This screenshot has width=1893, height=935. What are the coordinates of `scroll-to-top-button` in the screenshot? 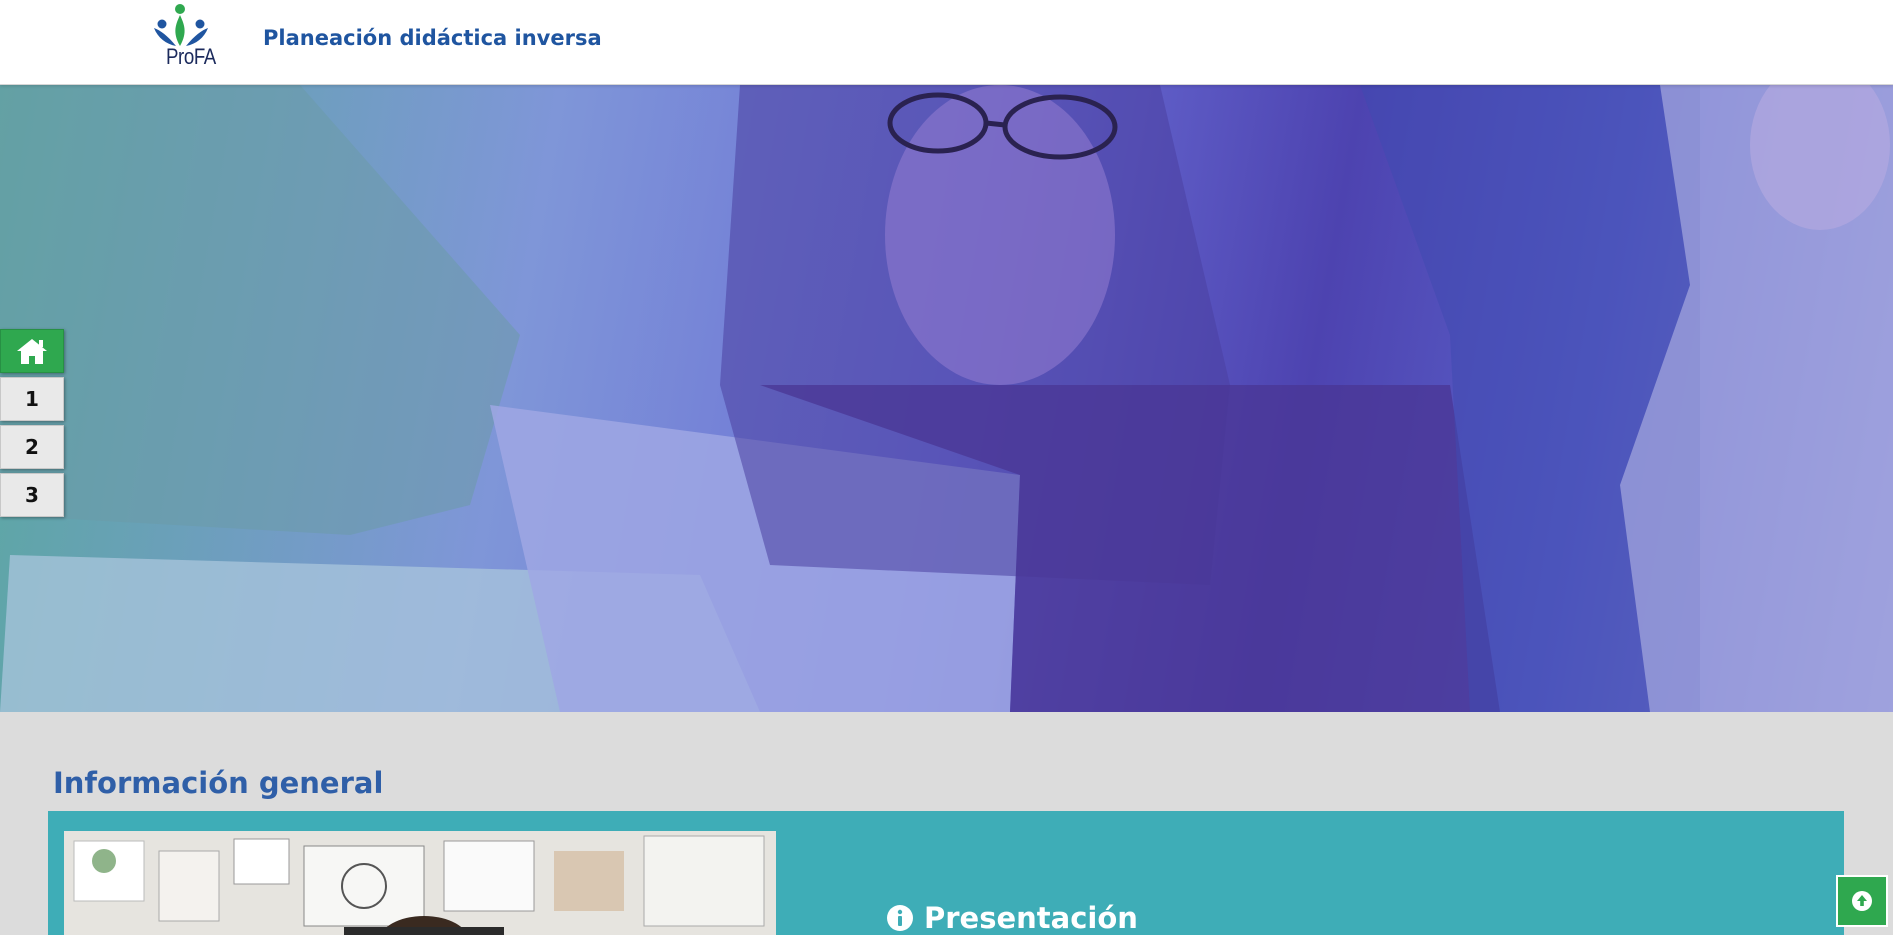 It's located at (1862, 901).